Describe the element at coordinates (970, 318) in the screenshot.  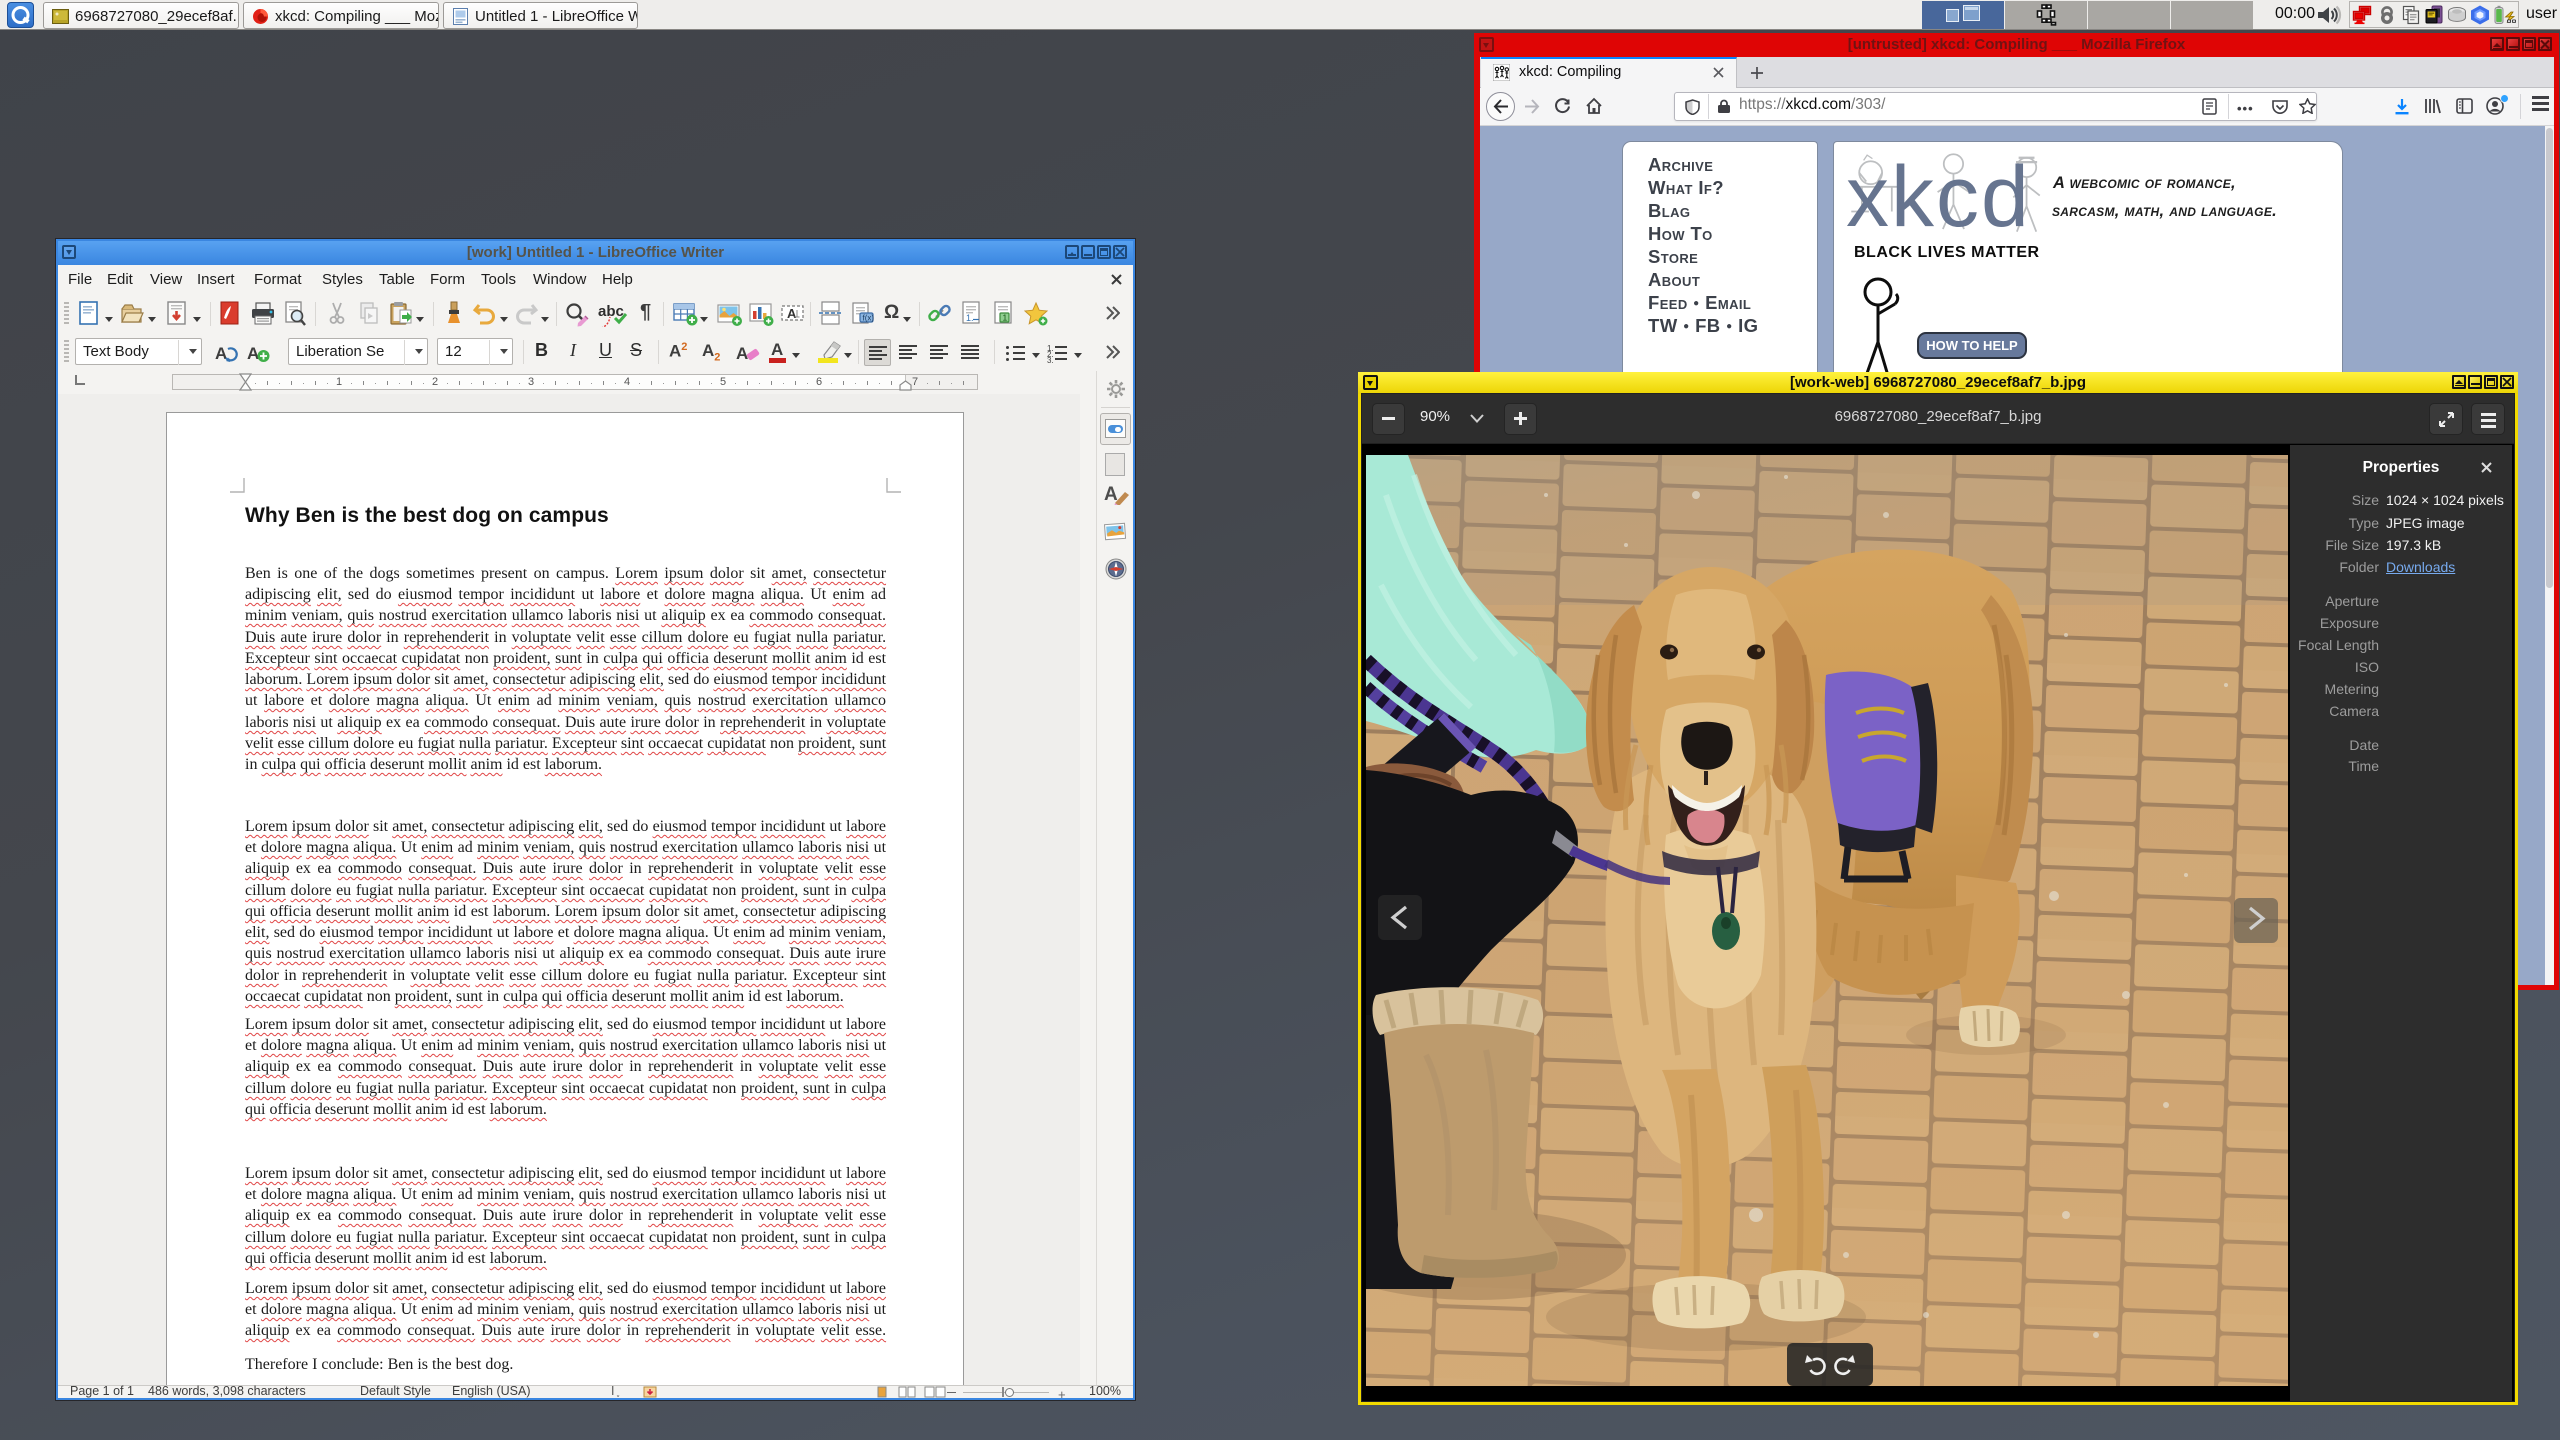
I see `svg-text: 1.` at that location.